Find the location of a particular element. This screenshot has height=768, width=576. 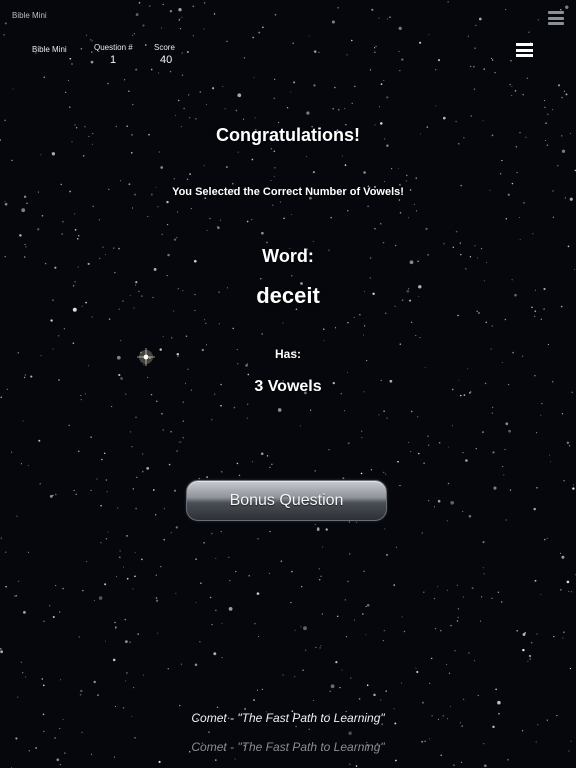

window-title: Bible Mini is located at coordinates (29, 15).